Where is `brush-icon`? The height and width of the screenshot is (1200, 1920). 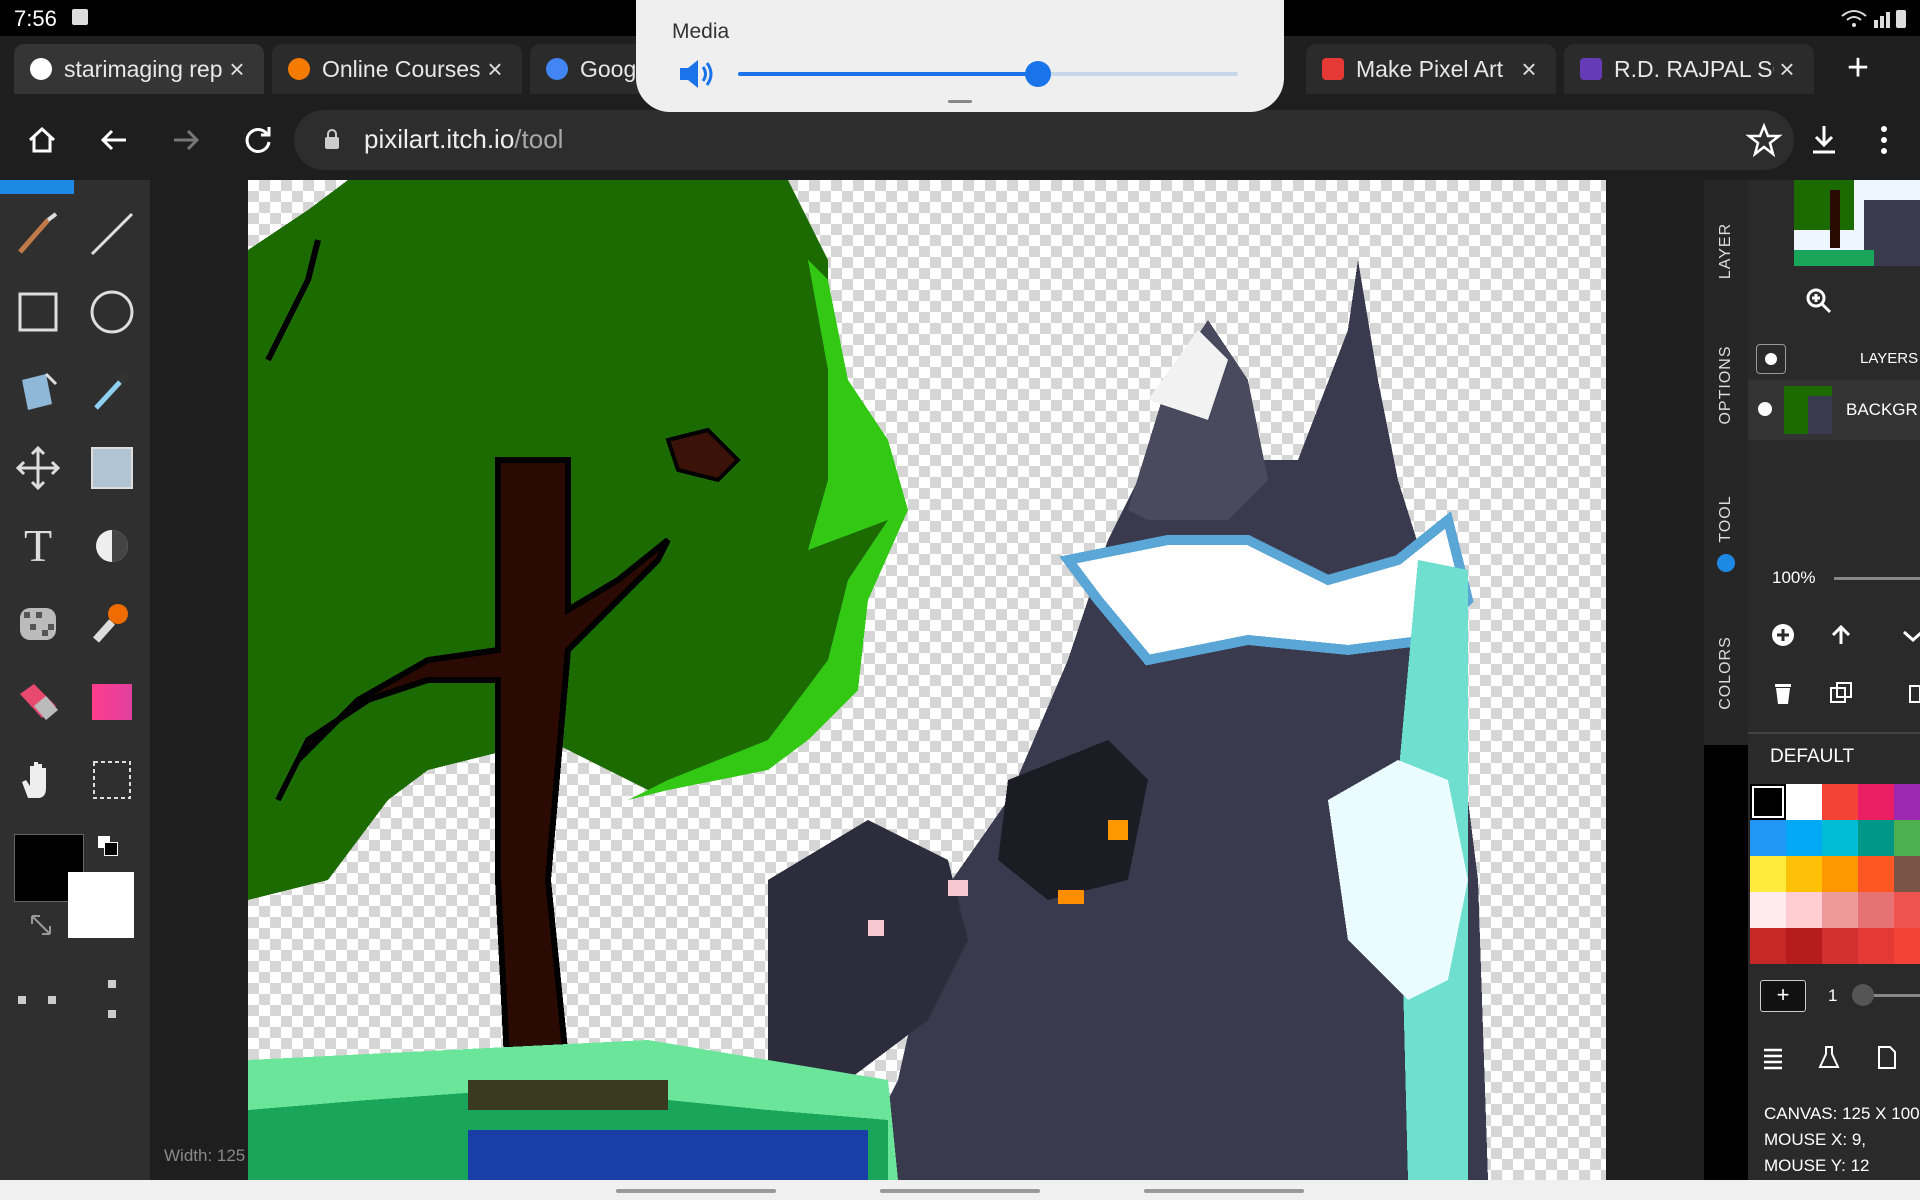
brush-icon is located at coordinates (38, 234).